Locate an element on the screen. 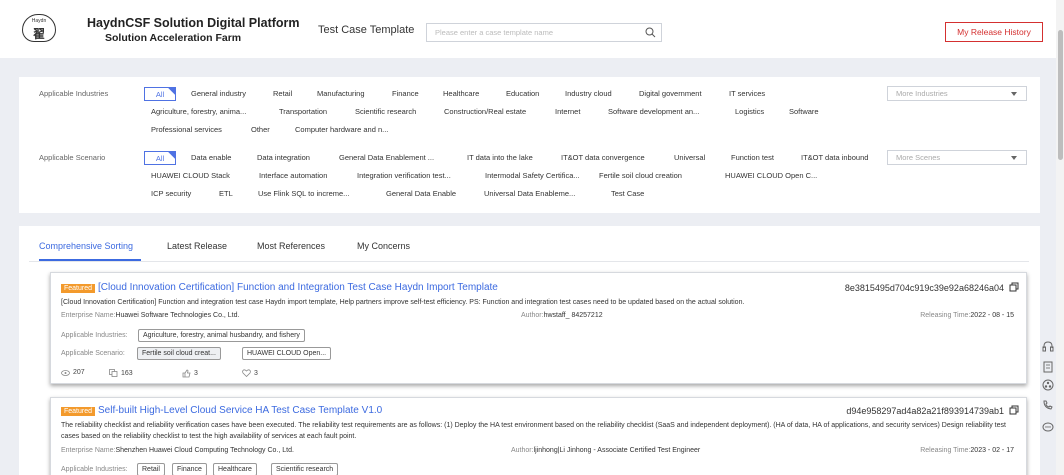 The image size is (1064, 475). search-box is located at coordinates (544, 32).